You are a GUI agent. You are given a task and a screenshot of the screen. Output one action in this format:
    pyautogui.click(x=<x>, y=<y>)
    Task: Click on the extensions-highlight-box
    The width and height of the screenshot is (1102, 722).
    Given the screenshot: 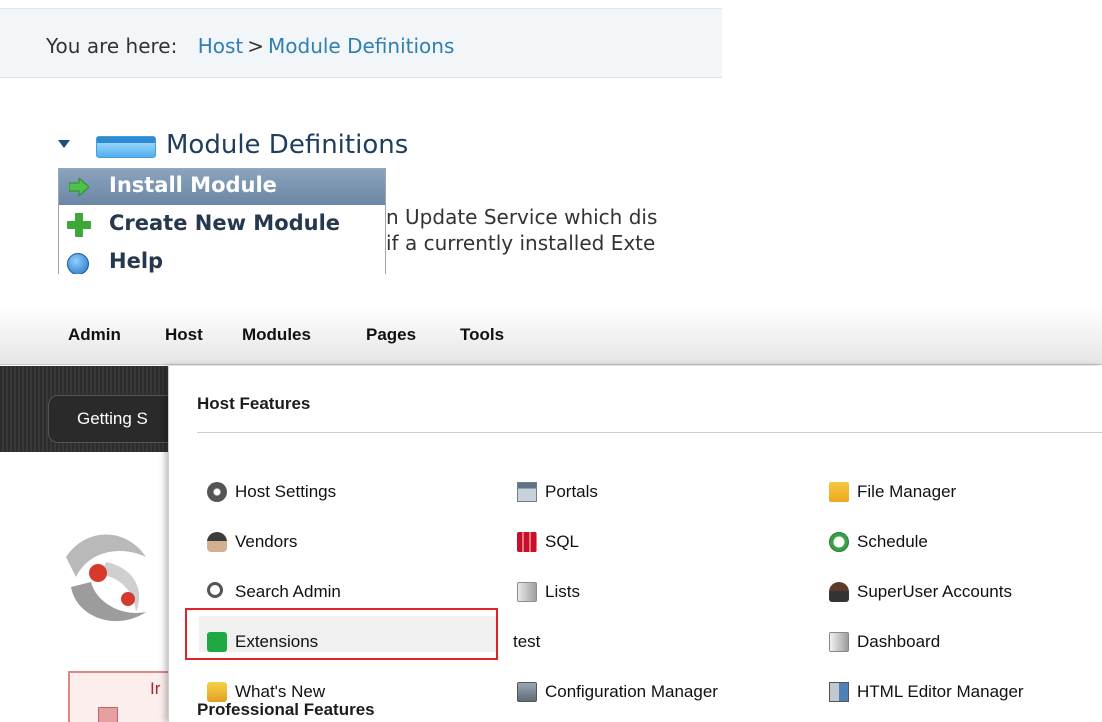 What is the action you would take?
    pyautogui.click(x=341, y=634)
    